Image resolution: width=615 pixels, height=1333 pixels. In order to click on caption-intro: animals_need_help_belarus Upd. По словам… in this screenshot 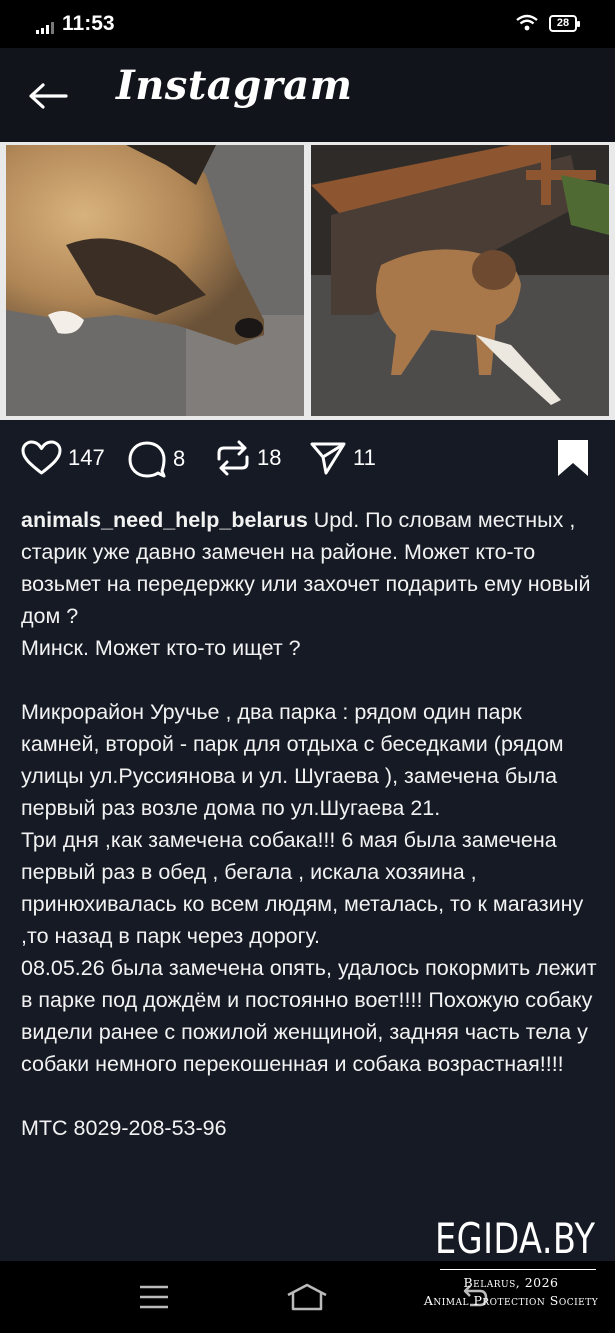, I will do `click(311, 568)`.